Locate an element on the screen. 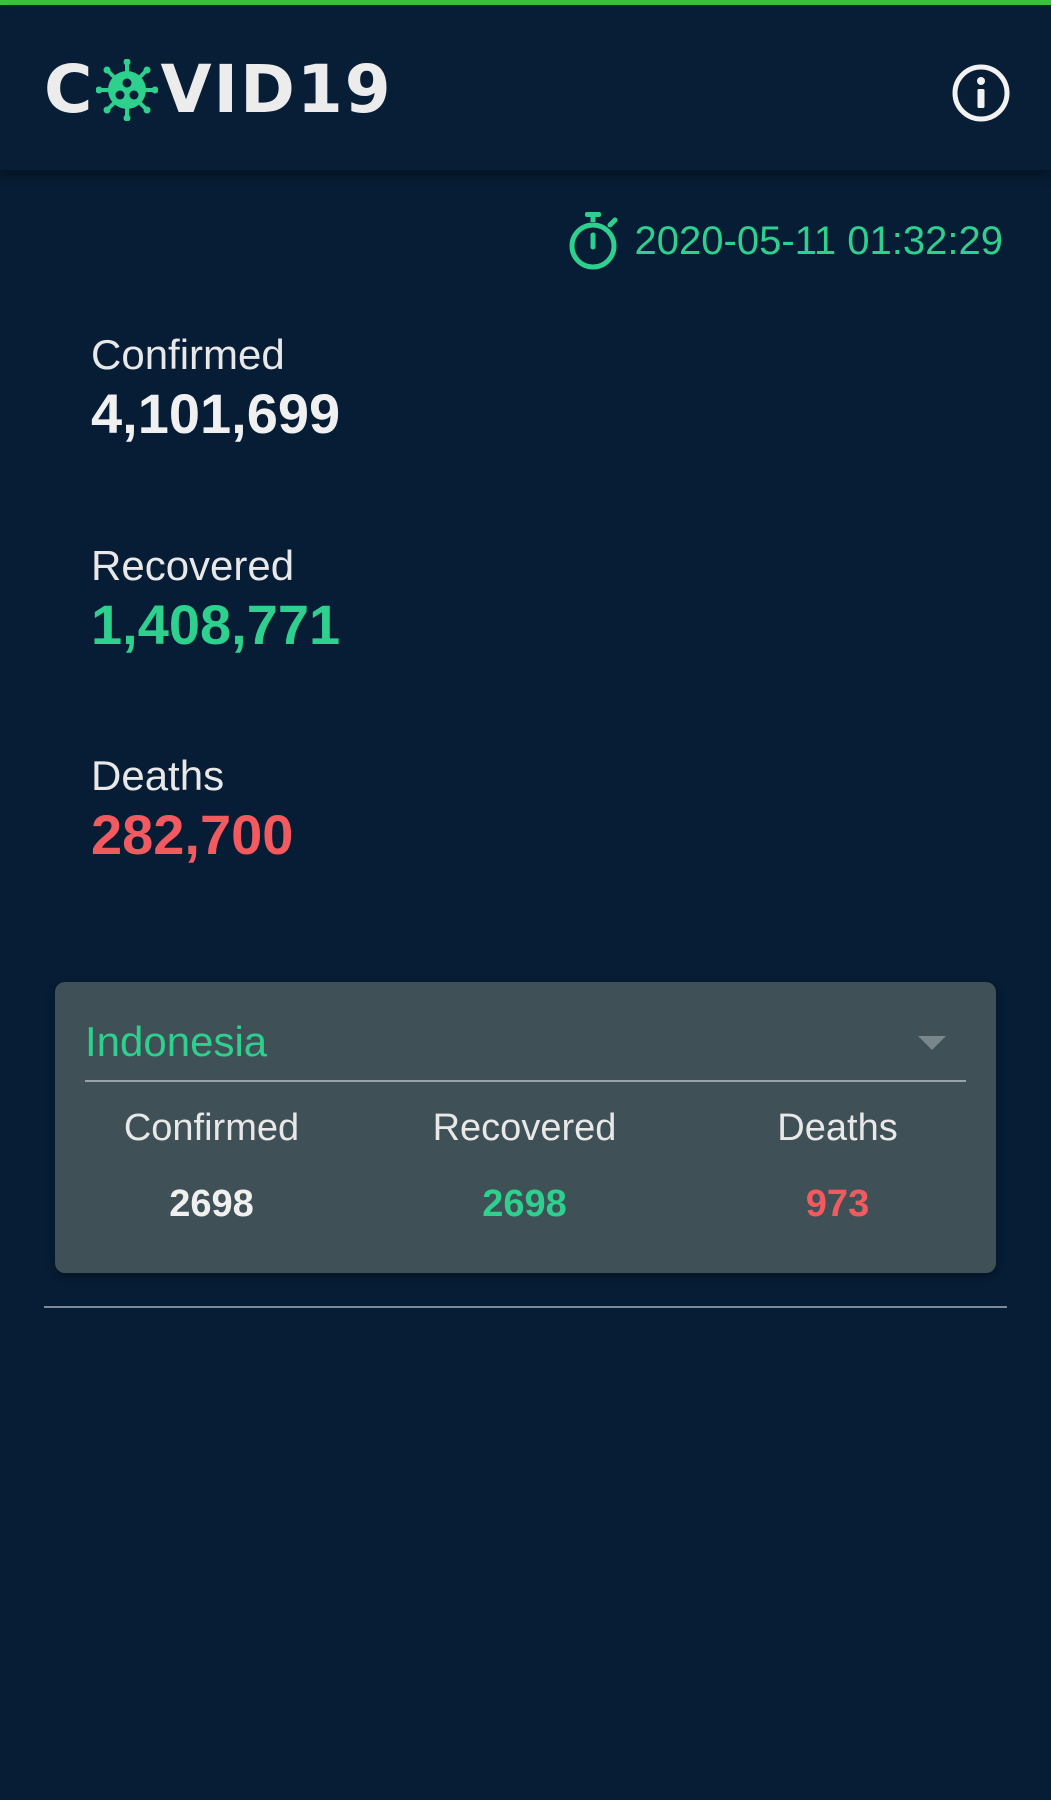  country-selected-value: Indonesia is located at coordinates (176, 1041).